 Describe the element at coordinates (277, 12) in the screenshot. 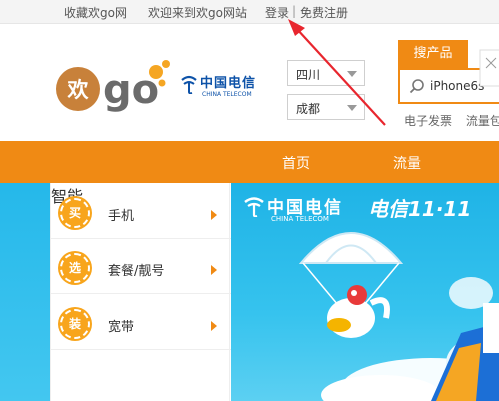

I see `login-link: 登录` at that location.